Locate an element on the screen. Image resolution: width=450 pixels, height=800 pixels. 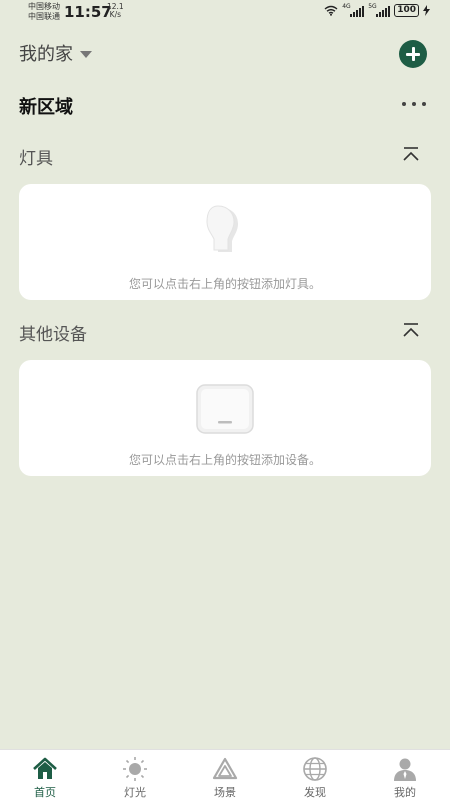
signal1-type: 4G is located at coordinates (346, 6).